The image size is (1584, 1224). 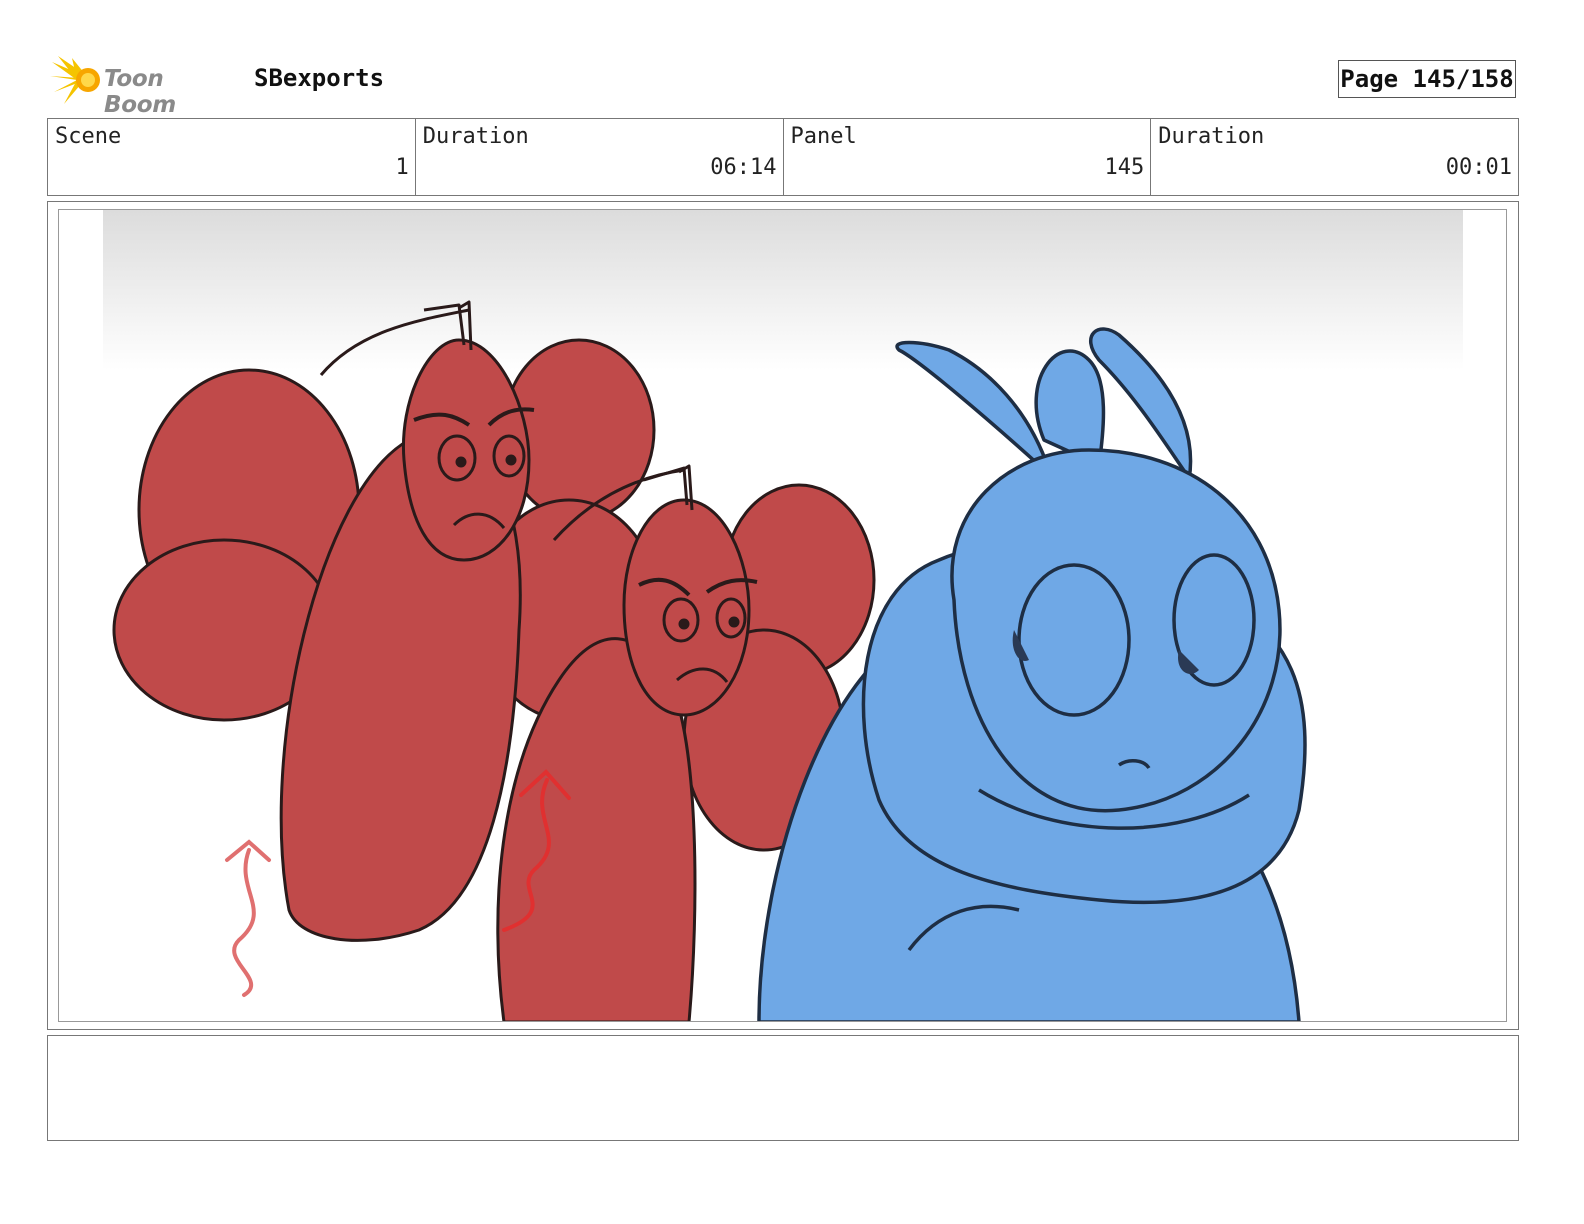 I want to click on scene-duration-value: 06:14, so click(x=743, y=167).